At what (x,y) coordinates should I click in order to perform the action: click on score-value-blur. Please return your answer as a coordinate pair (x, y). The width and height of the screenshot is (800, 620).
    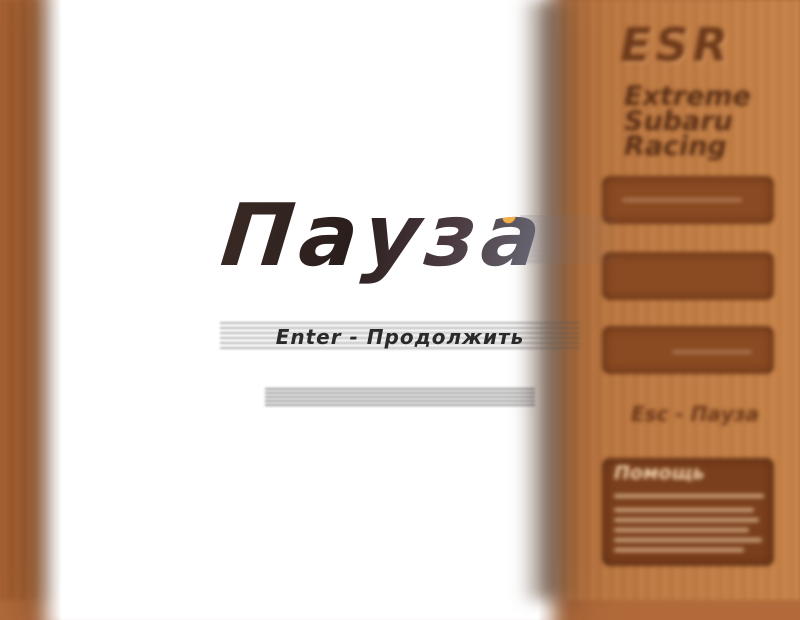
    Looking at the image, I should click on (682, 200).